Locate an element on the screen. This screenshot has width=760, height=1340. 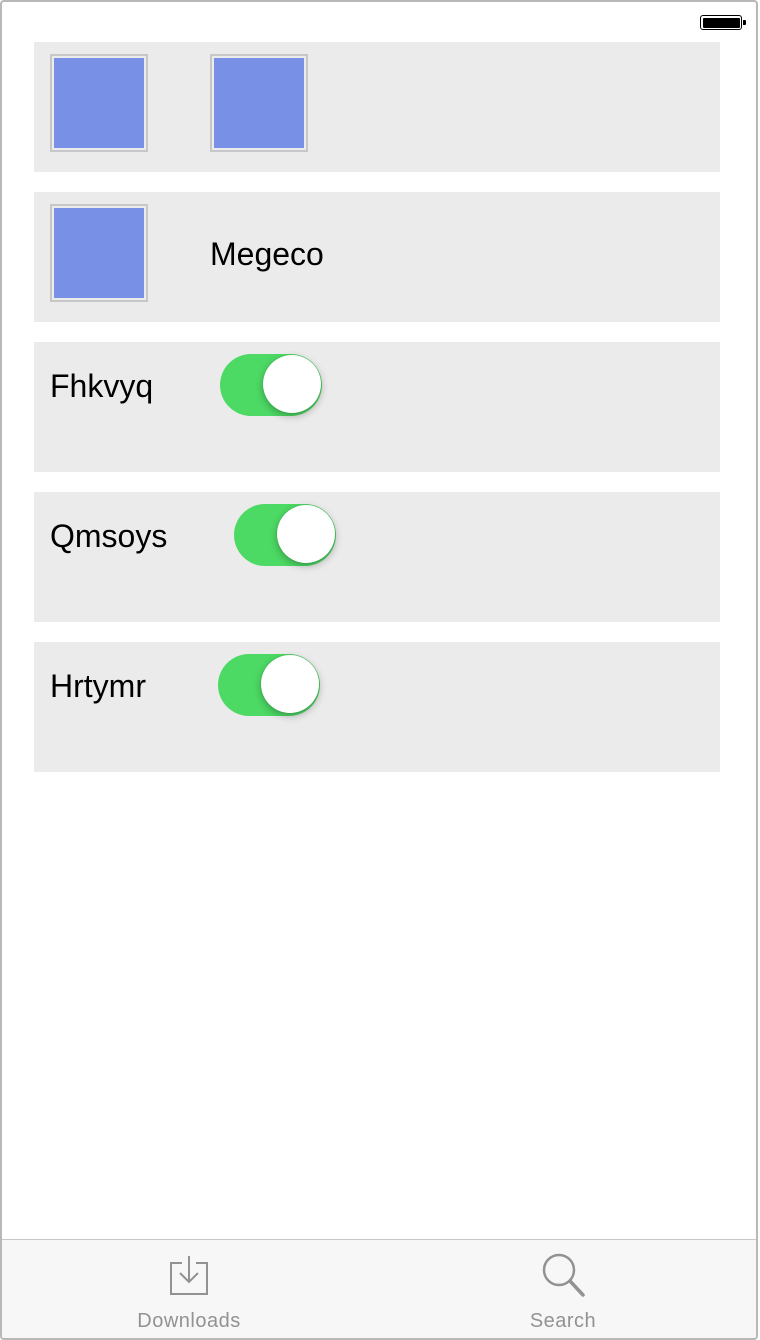
battery-icon is located at coordinates (723, 22).